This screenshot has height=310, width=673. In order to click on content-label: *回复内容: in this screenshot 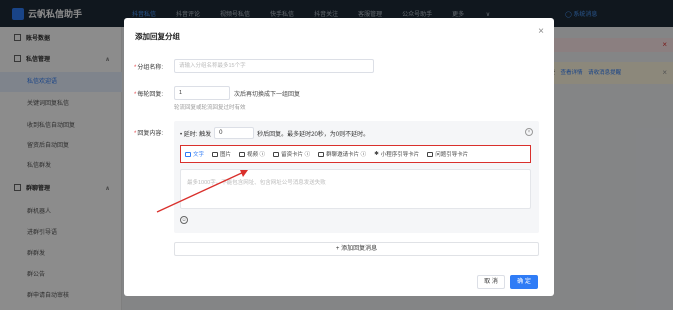, I will do `click(149, 134)`.